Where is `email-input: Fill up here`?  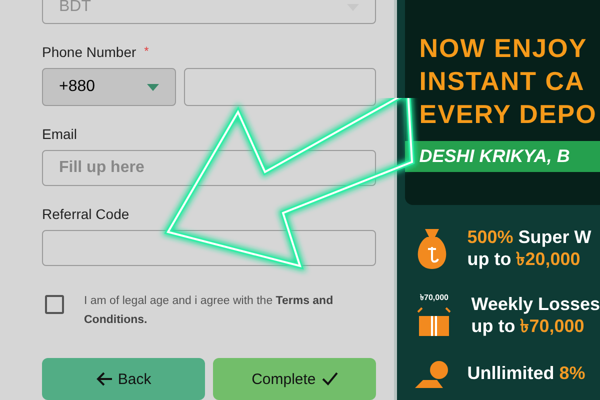
email-input: Fill up here is located at coordinates (209, 168).